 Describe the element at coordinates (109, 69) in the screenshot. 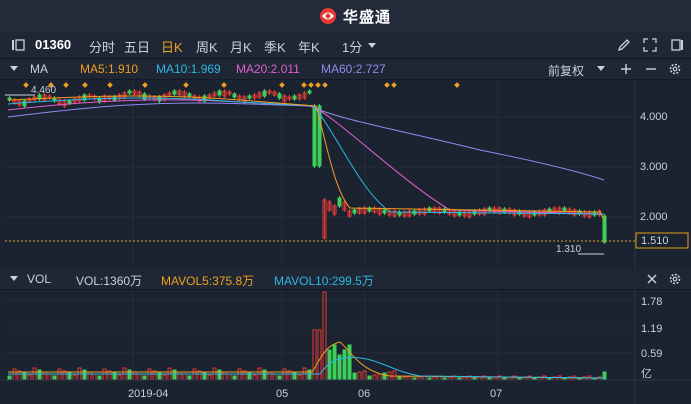

I see `ma5-value: MA5:1.910` at that location.